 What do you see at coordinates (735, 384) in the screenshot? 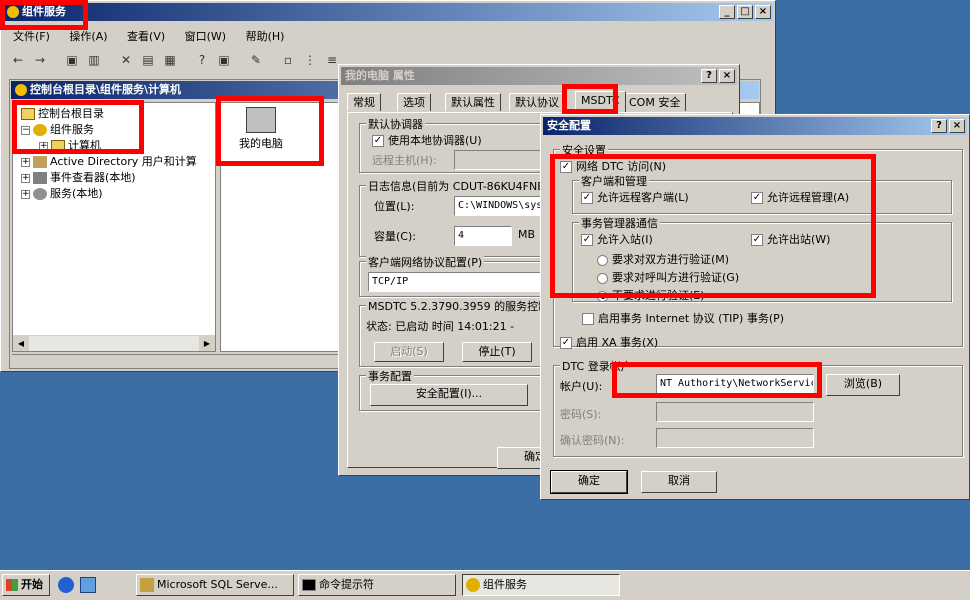
I see `account-input: NT Authority\NetworkService` at bounding box center [735, 384].